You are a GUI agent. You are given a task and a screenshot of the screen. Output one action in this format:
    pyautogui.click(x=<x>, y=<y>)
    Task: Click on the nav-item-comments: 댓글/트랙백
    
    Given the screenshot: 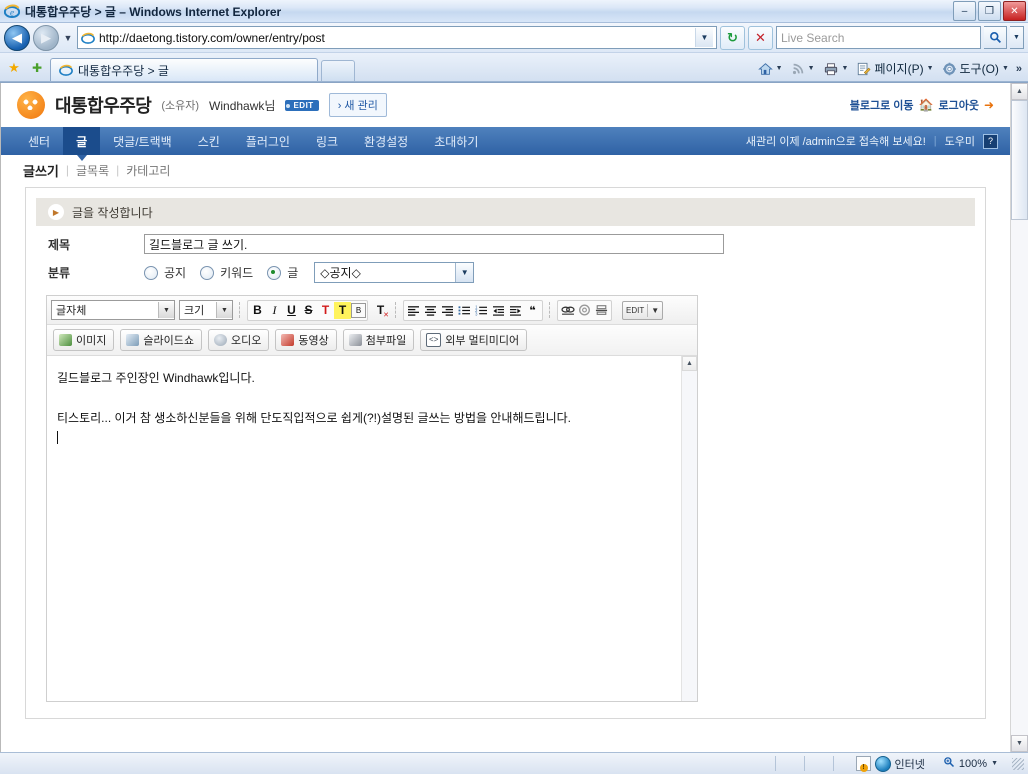 What is the action you would take?
    pyautogui.click(x=142, y=141)
    